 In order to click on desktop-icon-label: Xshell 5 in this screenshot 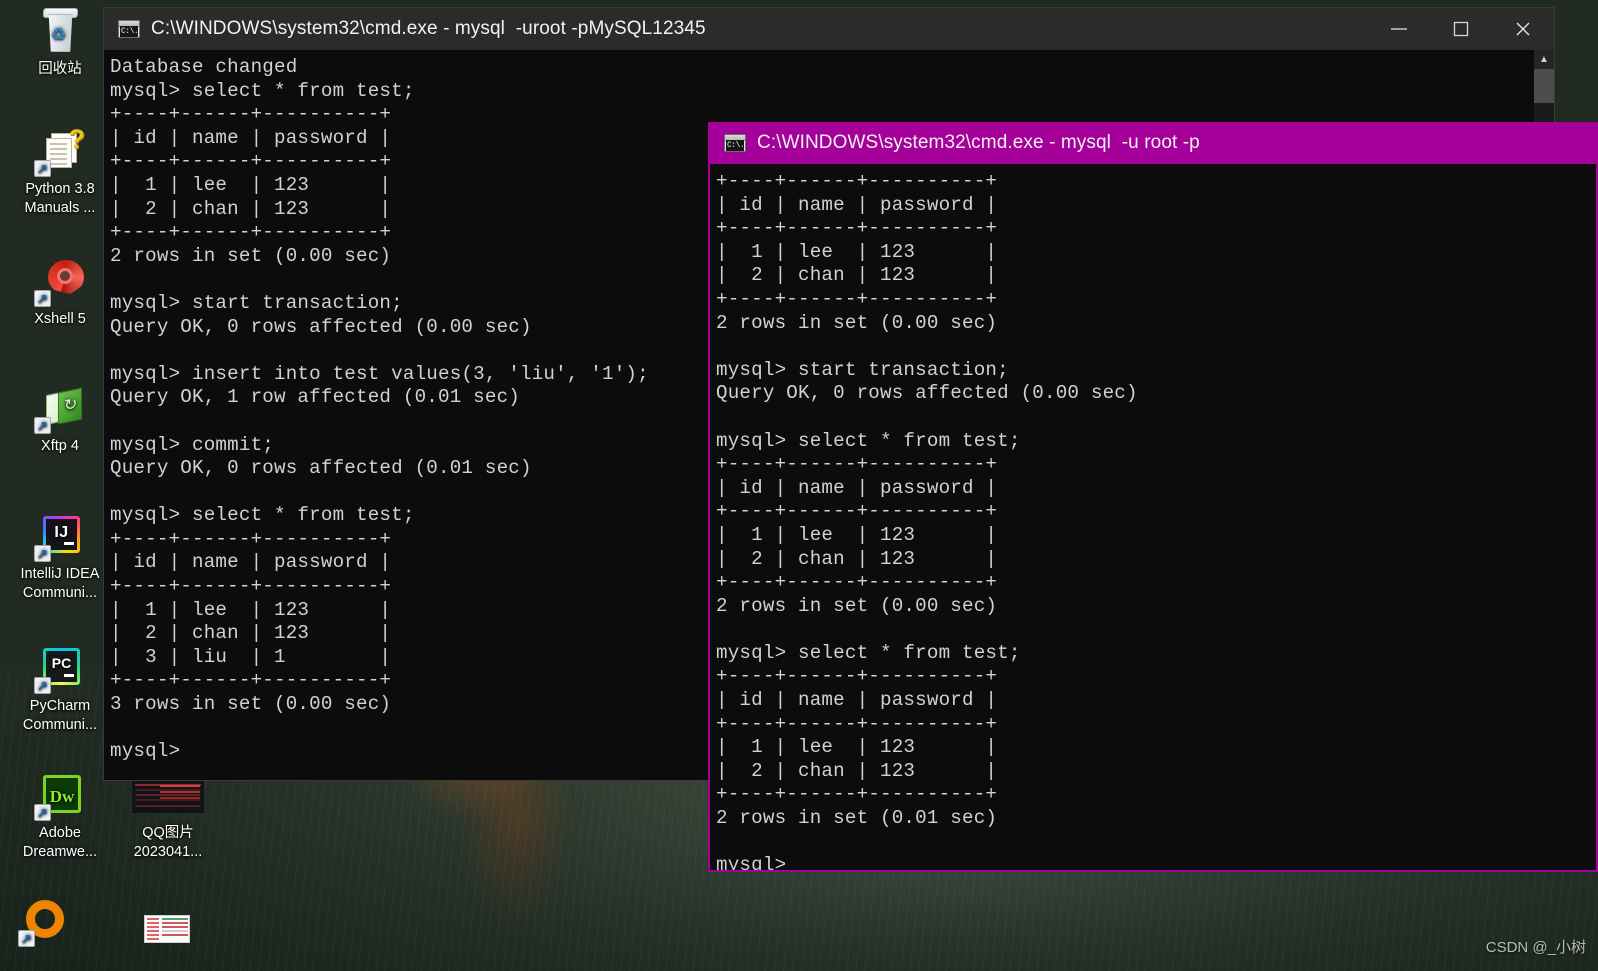, I will do `click(60, 319)`.